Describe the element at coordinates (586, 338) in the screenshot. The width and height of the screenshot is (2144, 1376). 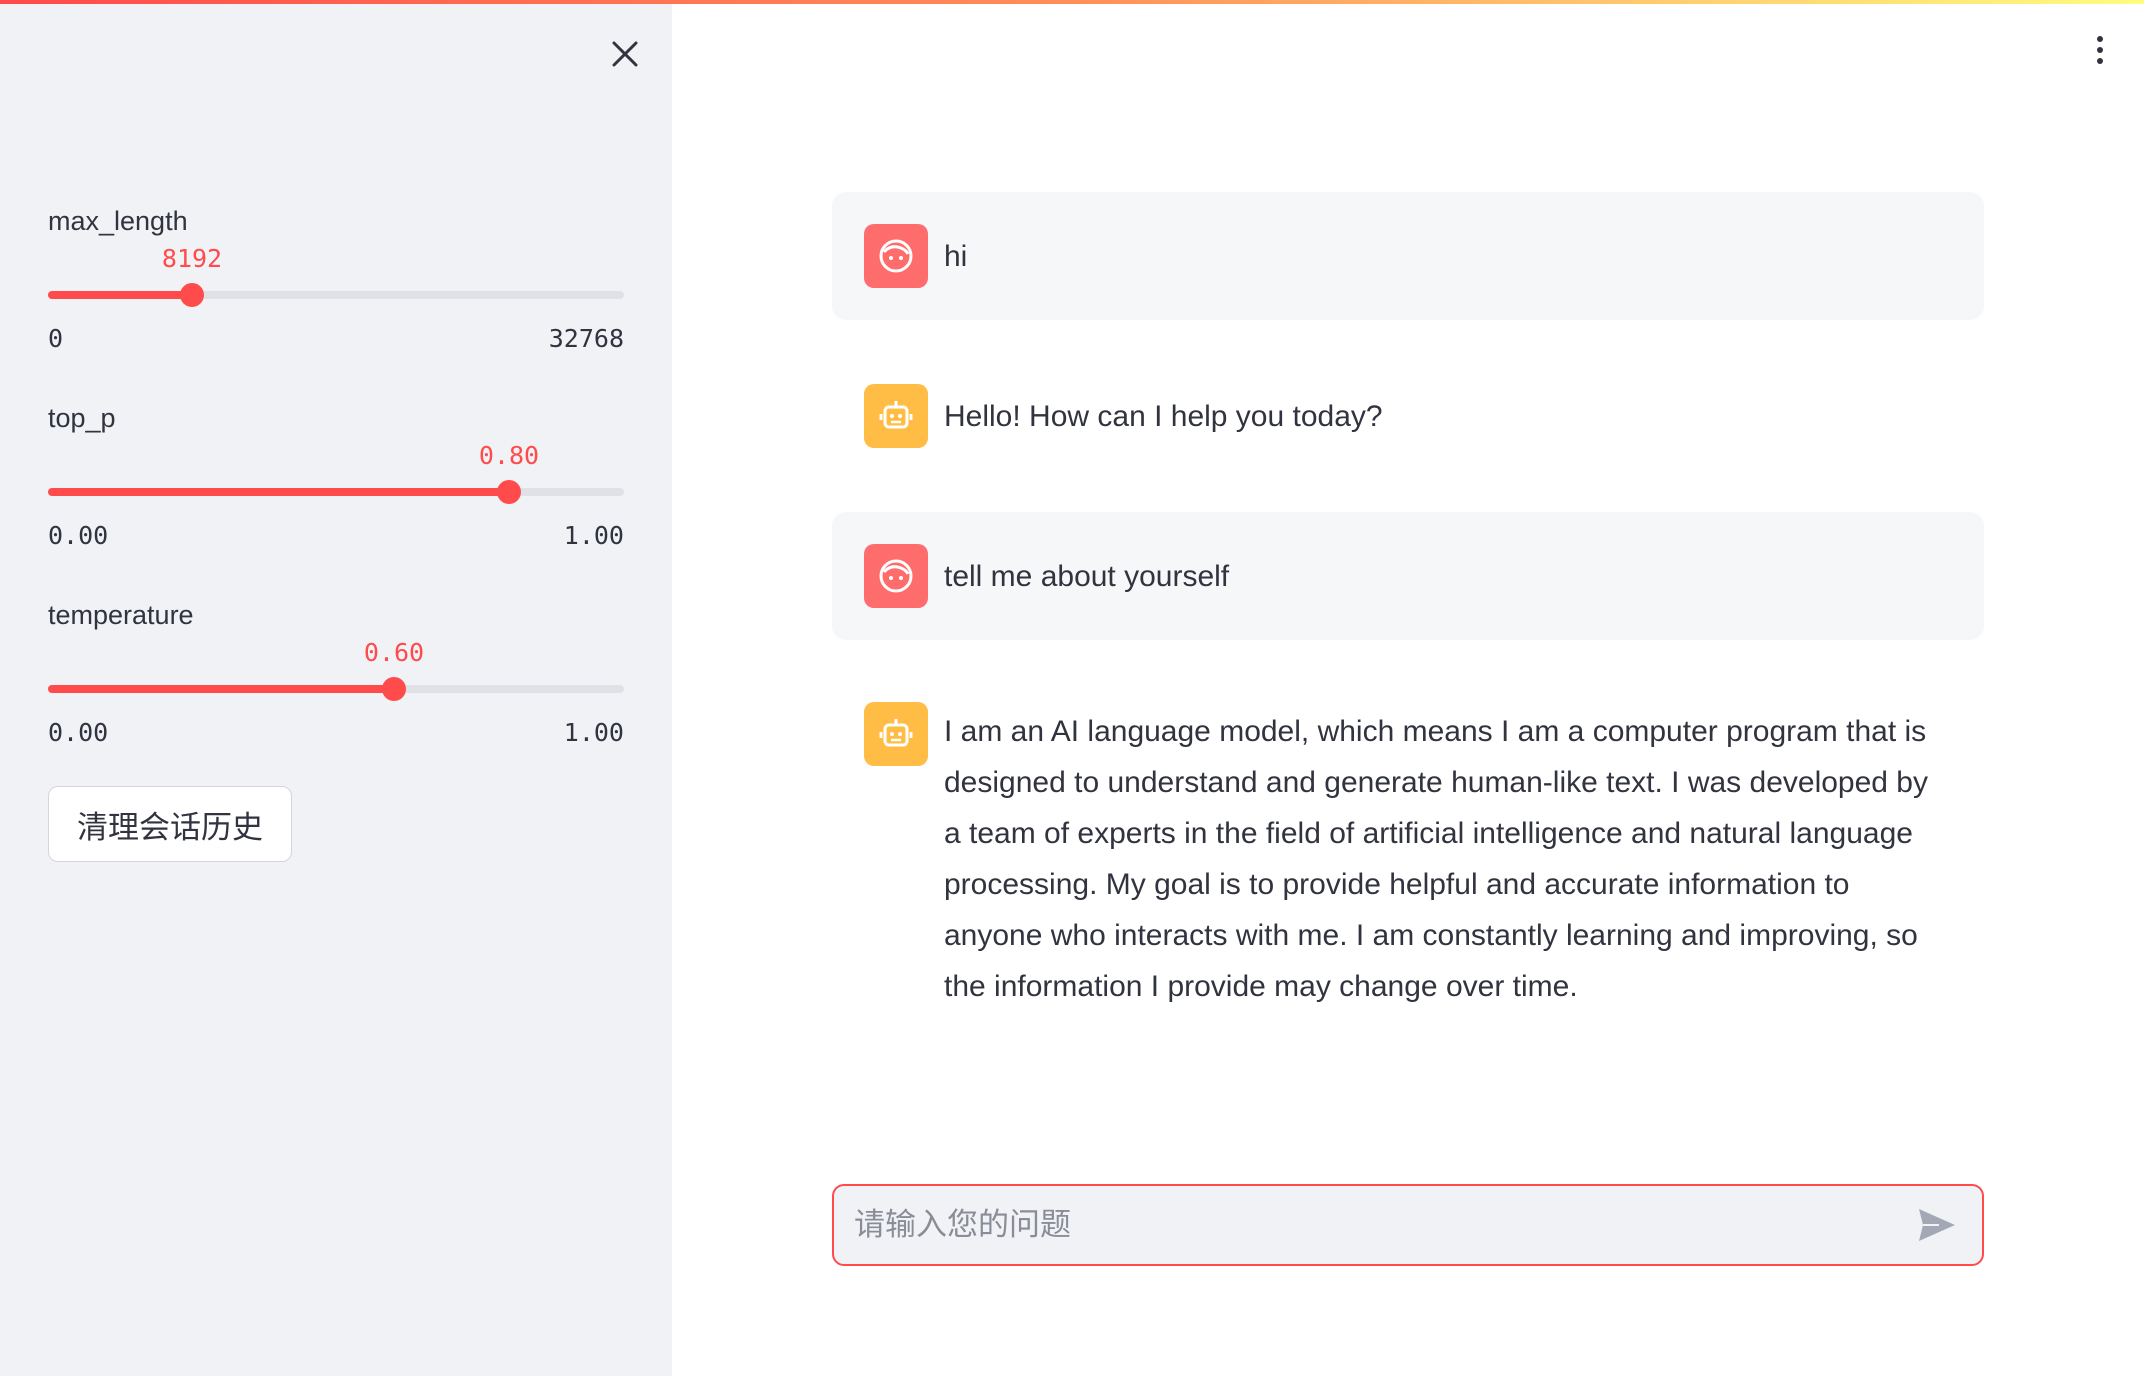
I see `slider-max: 32768` at that location.